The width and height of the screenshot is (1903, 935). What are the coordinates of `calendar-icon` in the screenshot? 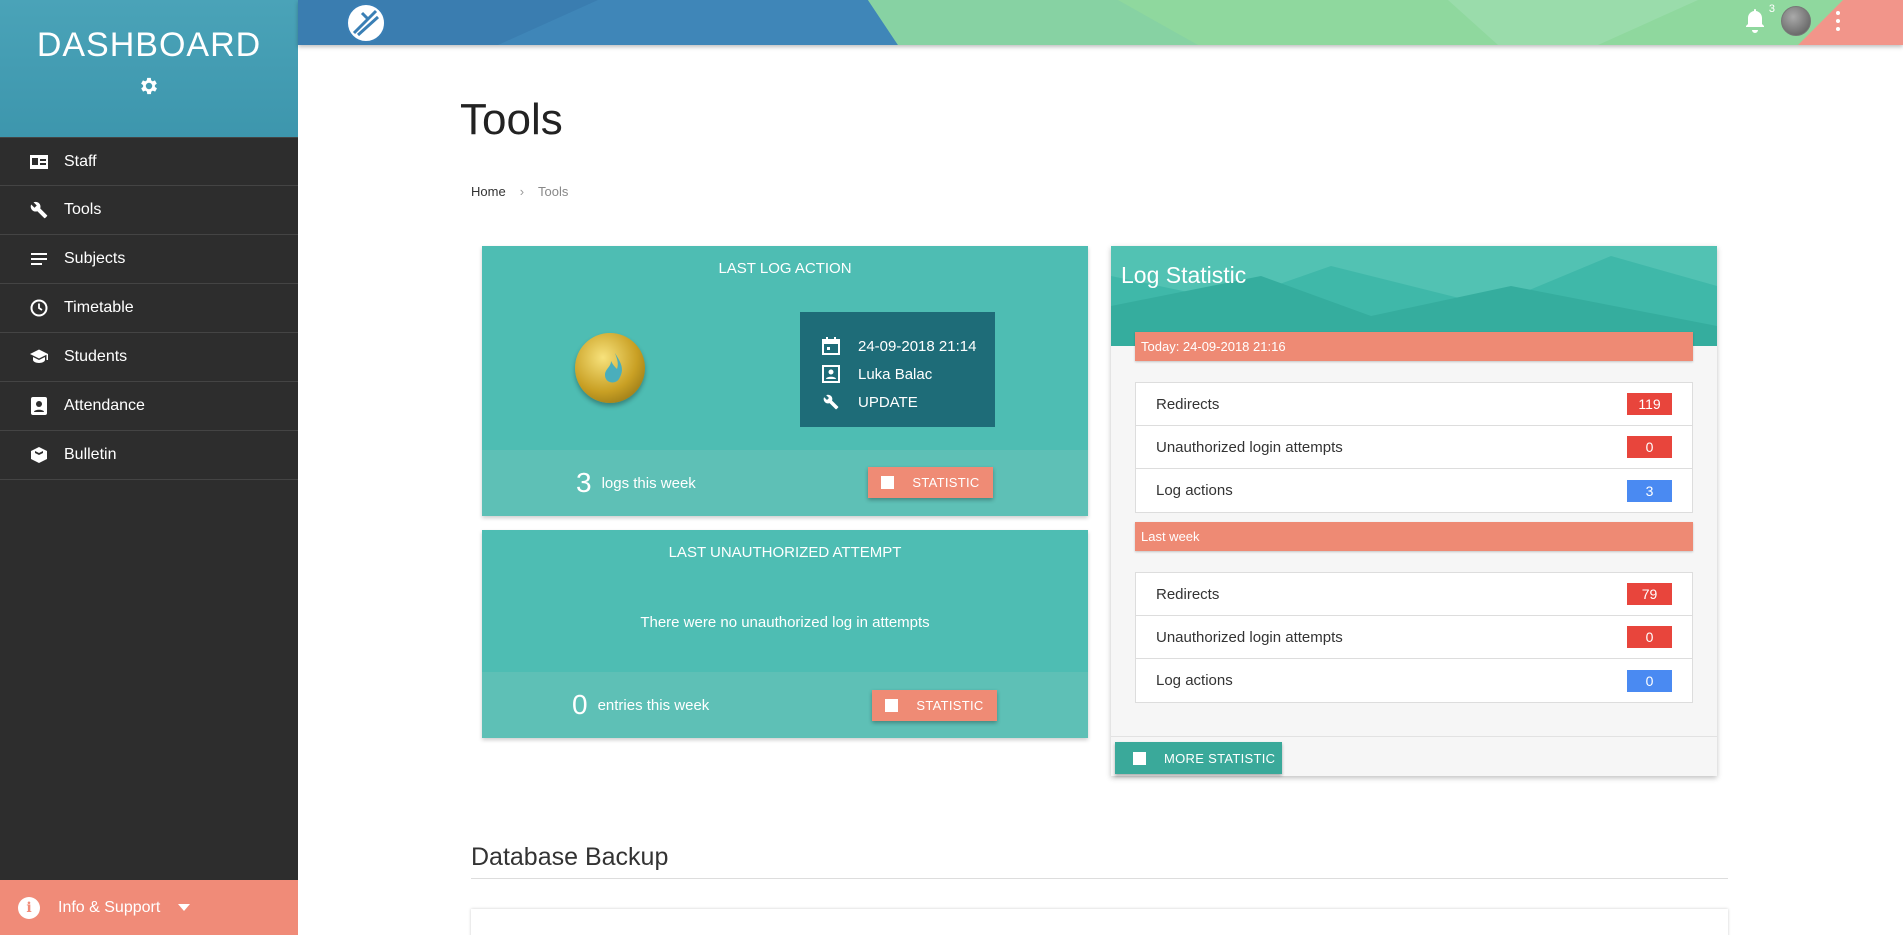 It's located at (831, 346).